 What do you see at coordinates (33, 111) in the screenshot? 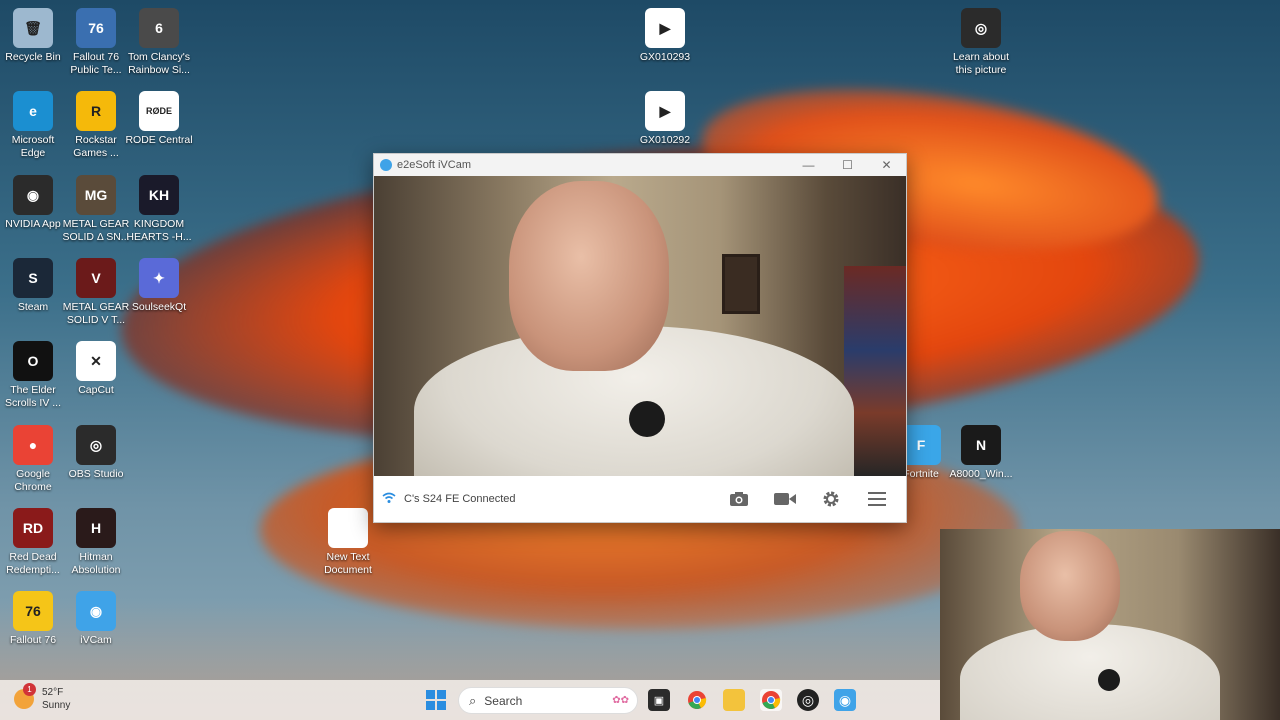
I see `edge-icon: e` at bounding box center [33, 111].